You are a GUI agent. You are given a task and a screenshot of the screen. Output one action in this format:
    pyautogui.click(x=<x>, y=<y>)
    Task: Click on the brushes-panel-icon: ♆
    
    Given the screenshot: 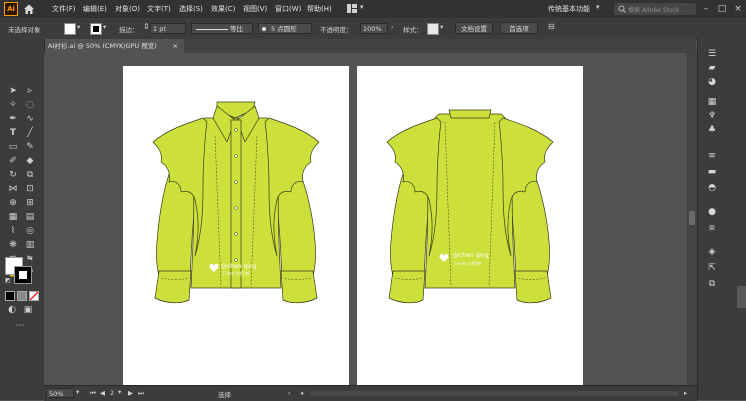 What is the action you would take?
    pyautogui.click(x=712, y=116)
    